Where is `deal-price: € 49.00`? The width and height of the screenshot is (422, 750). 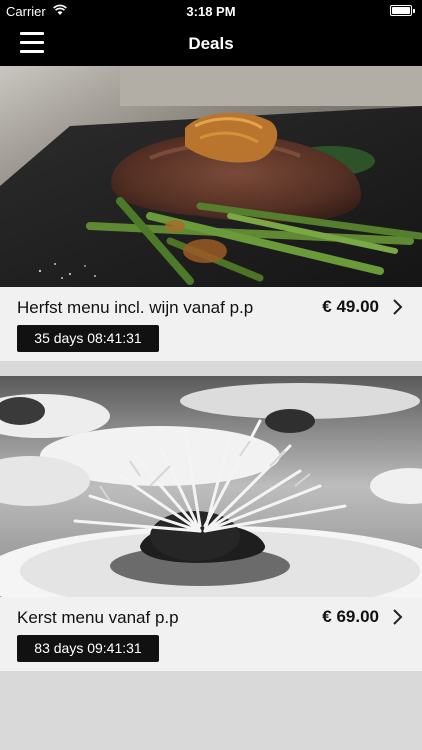 deal-price: € 49.00 is located at coordinates (350, 306).